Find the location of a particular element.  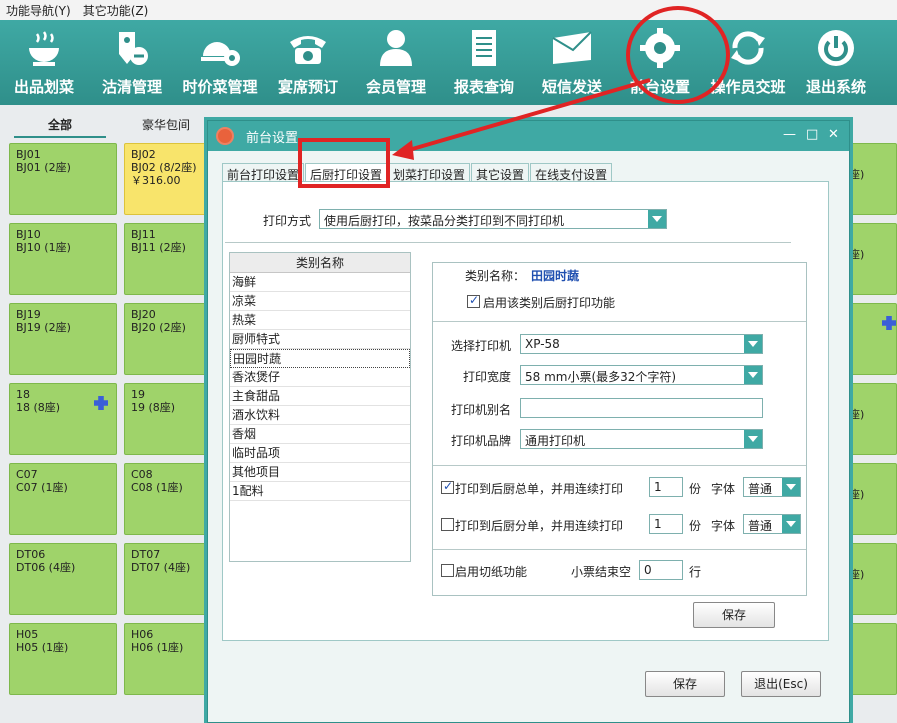

menu-other-functions: 其它功能(Z) is located at coordinates (116, 10).